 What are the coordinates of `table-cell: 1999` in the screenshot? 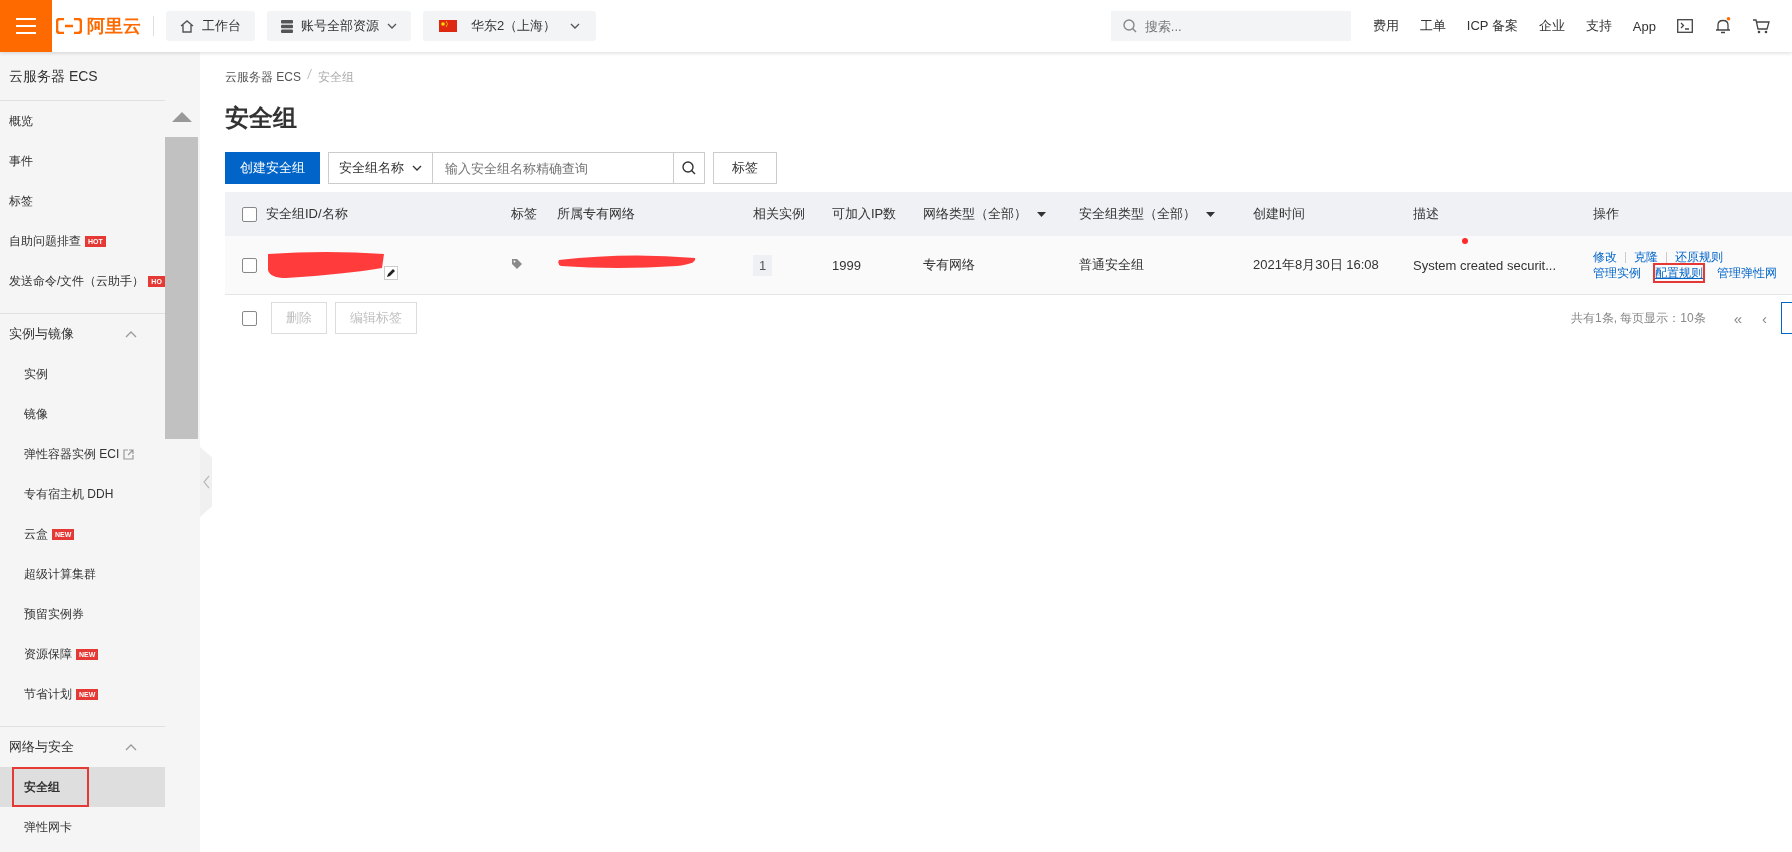 It's located at (846, 265).